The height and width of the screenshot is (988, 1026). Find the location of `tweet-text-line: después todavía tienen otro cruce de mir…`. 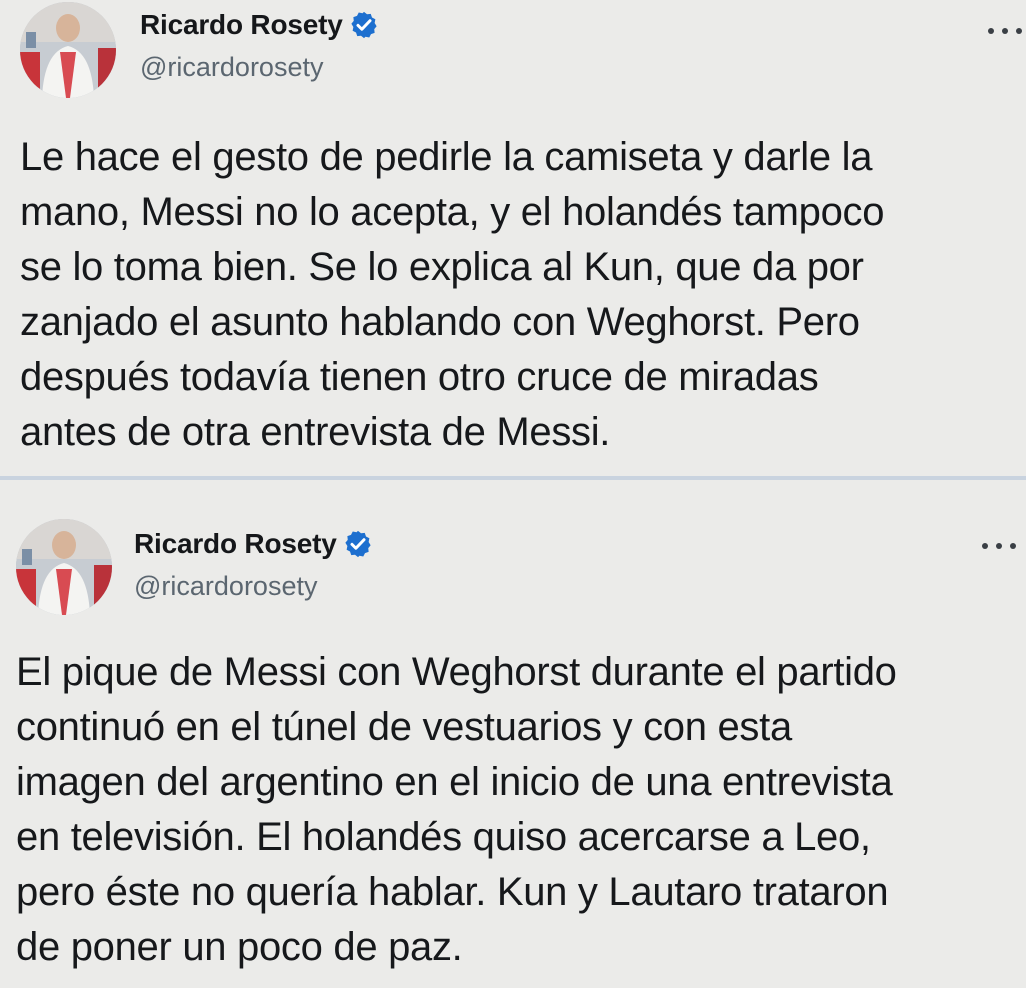

tweet-text-line: después todavía tienen otro cruce de mir… is located at coordinates (419, 377).